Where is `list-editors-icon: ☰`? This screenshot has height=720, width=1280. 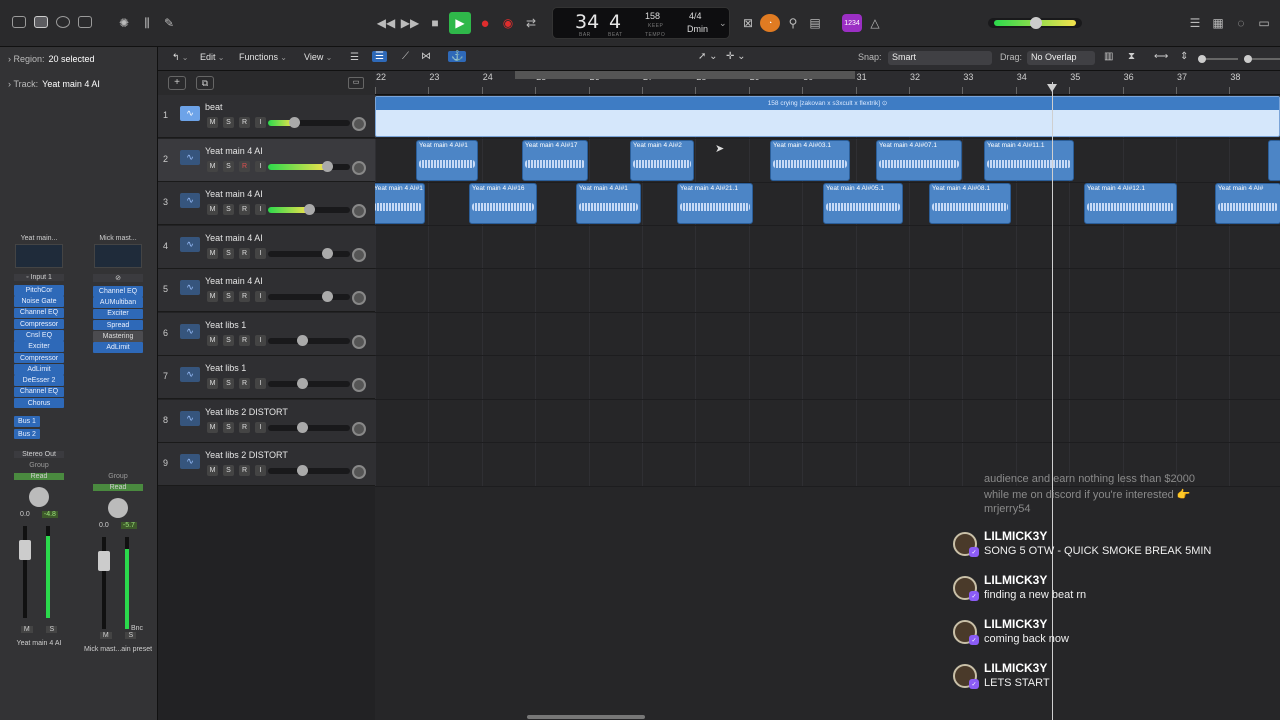 list-editors-icon: ☰ is located at coordinates (1195, 23).